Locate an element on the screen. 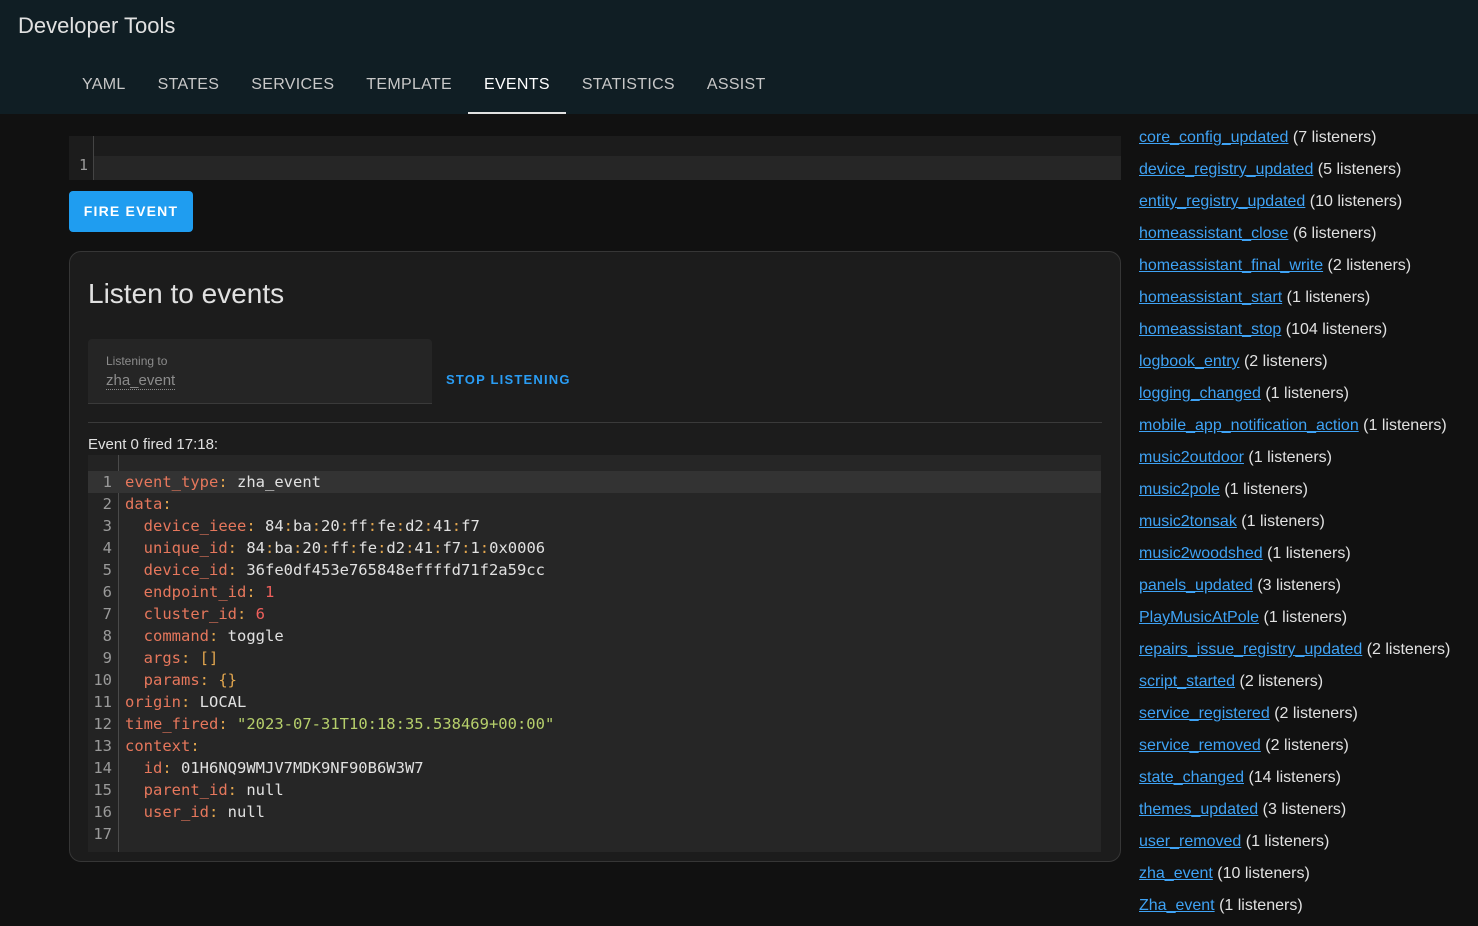 The image size is (1478, 926). event-list-item: state_changed (14 listeners) is located at coordinates (1304, 782).